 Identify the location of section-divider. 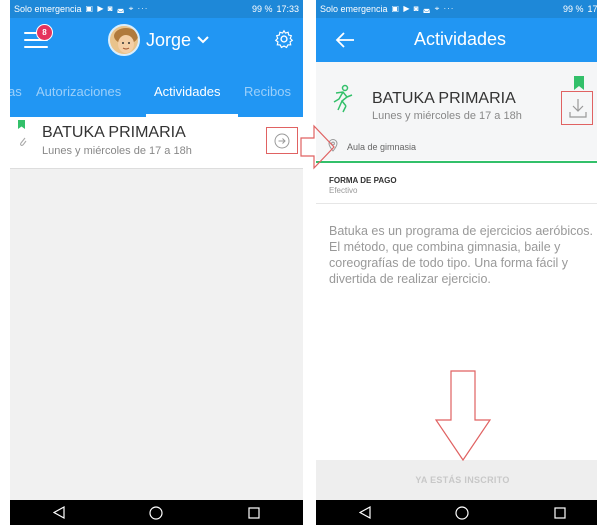
(456, 162).